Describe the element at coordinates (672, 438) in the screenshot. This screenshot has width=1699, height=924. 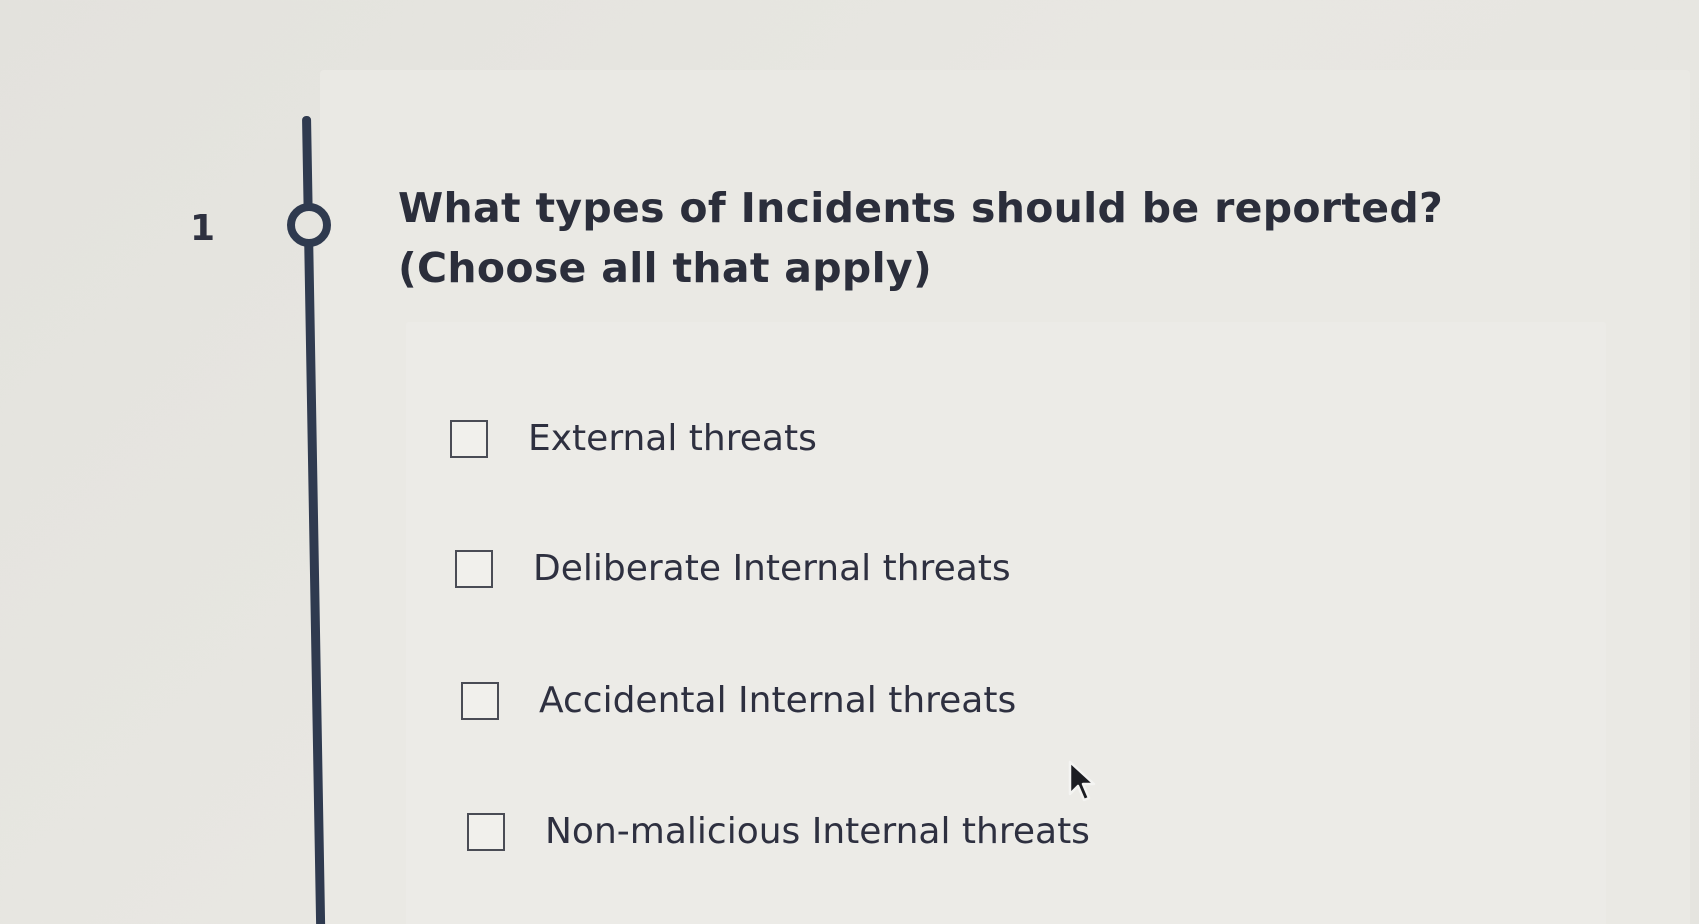
I see `option-label: External threats` at that location.